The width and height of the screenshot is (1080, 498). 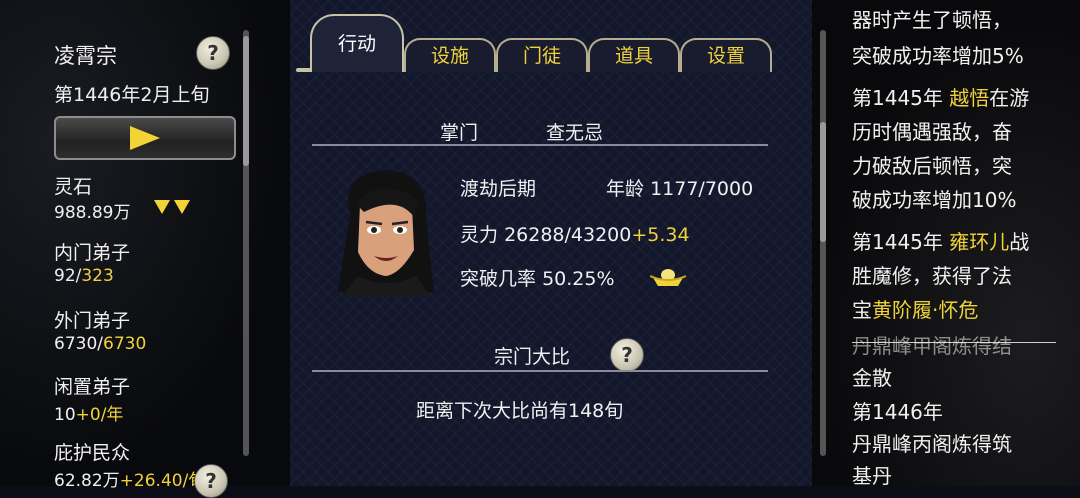 What do you see at coordinates (92, 253) in the screenshot?
I see `stat-label-inner-disciples: 内门弟子` at bounding box center [92, 253].